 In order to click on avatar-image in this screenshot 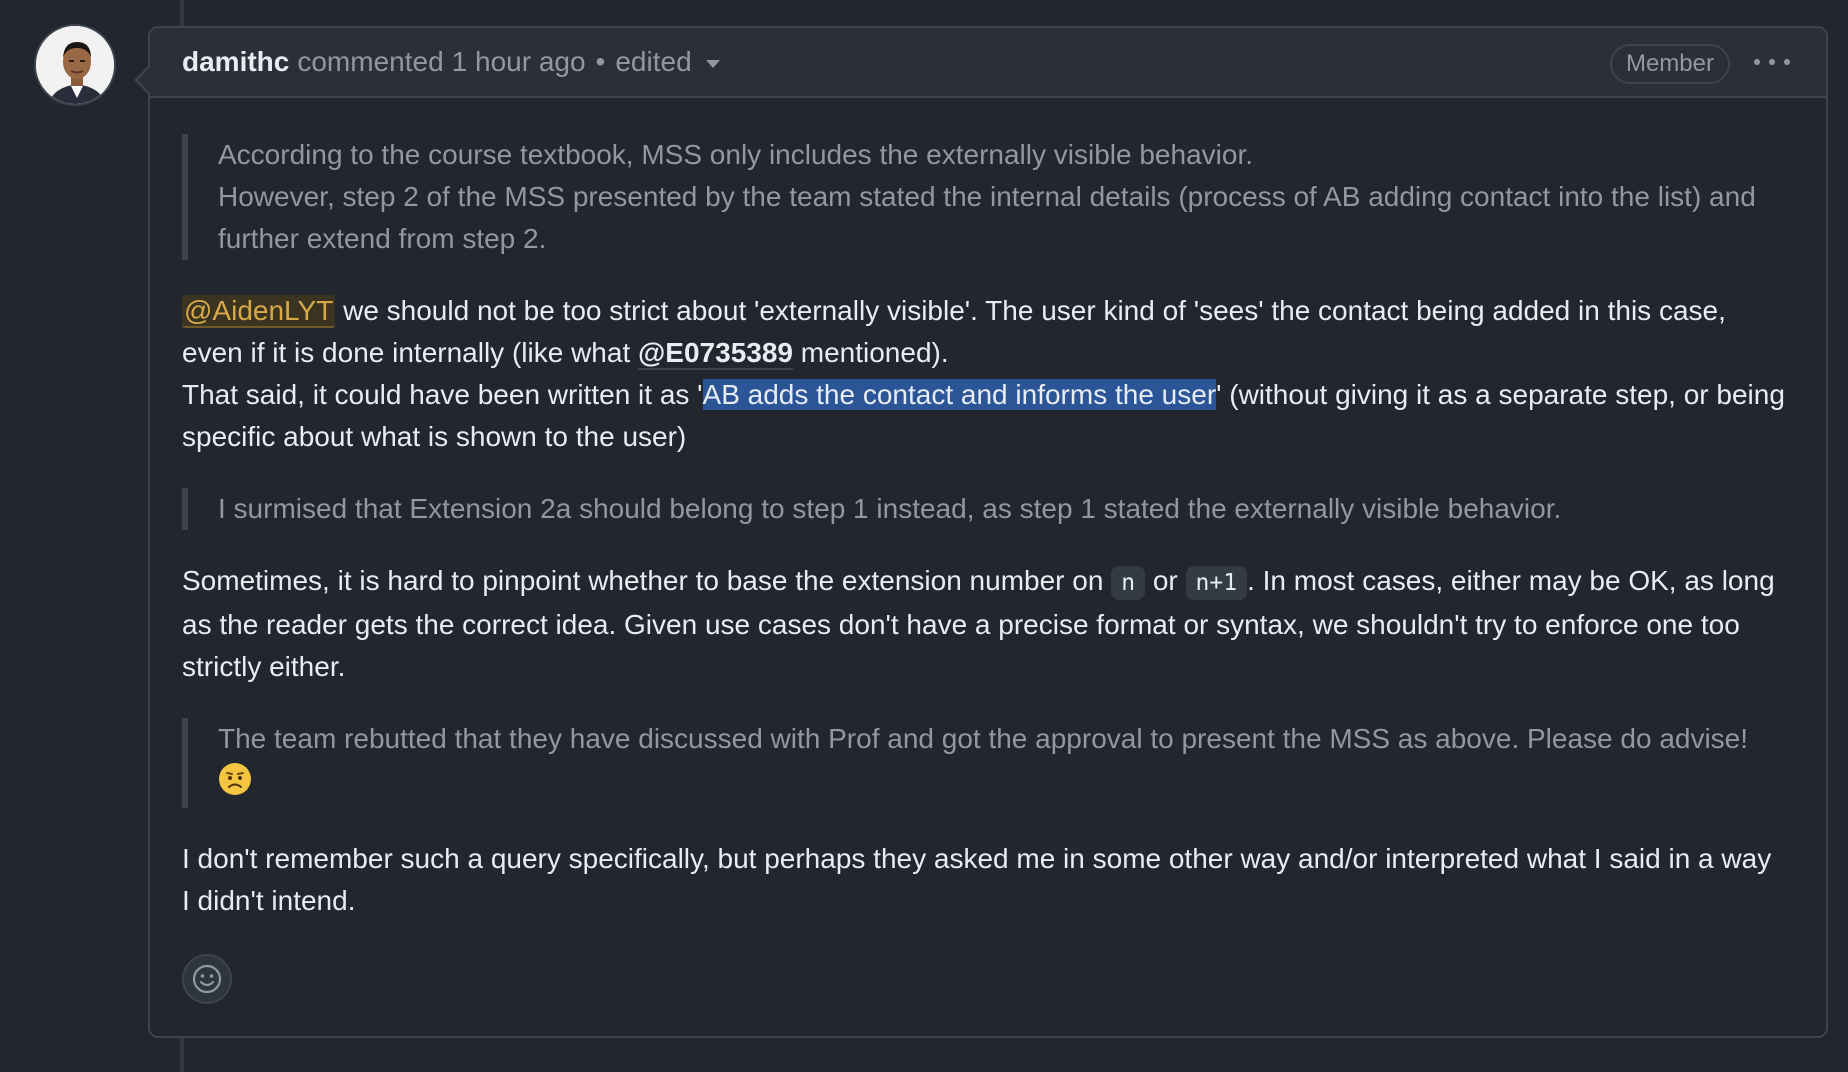, I will do `click(75, 65)`.